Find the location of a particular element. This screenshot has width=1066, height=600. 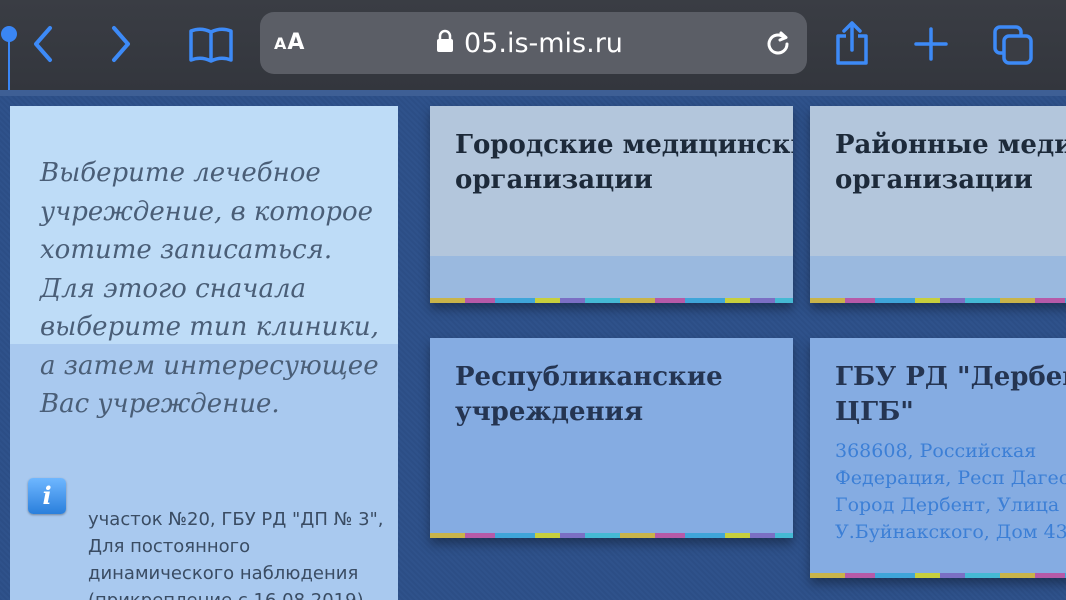

card-title: Республиканские учреждения is located at coordinates (589, 394).